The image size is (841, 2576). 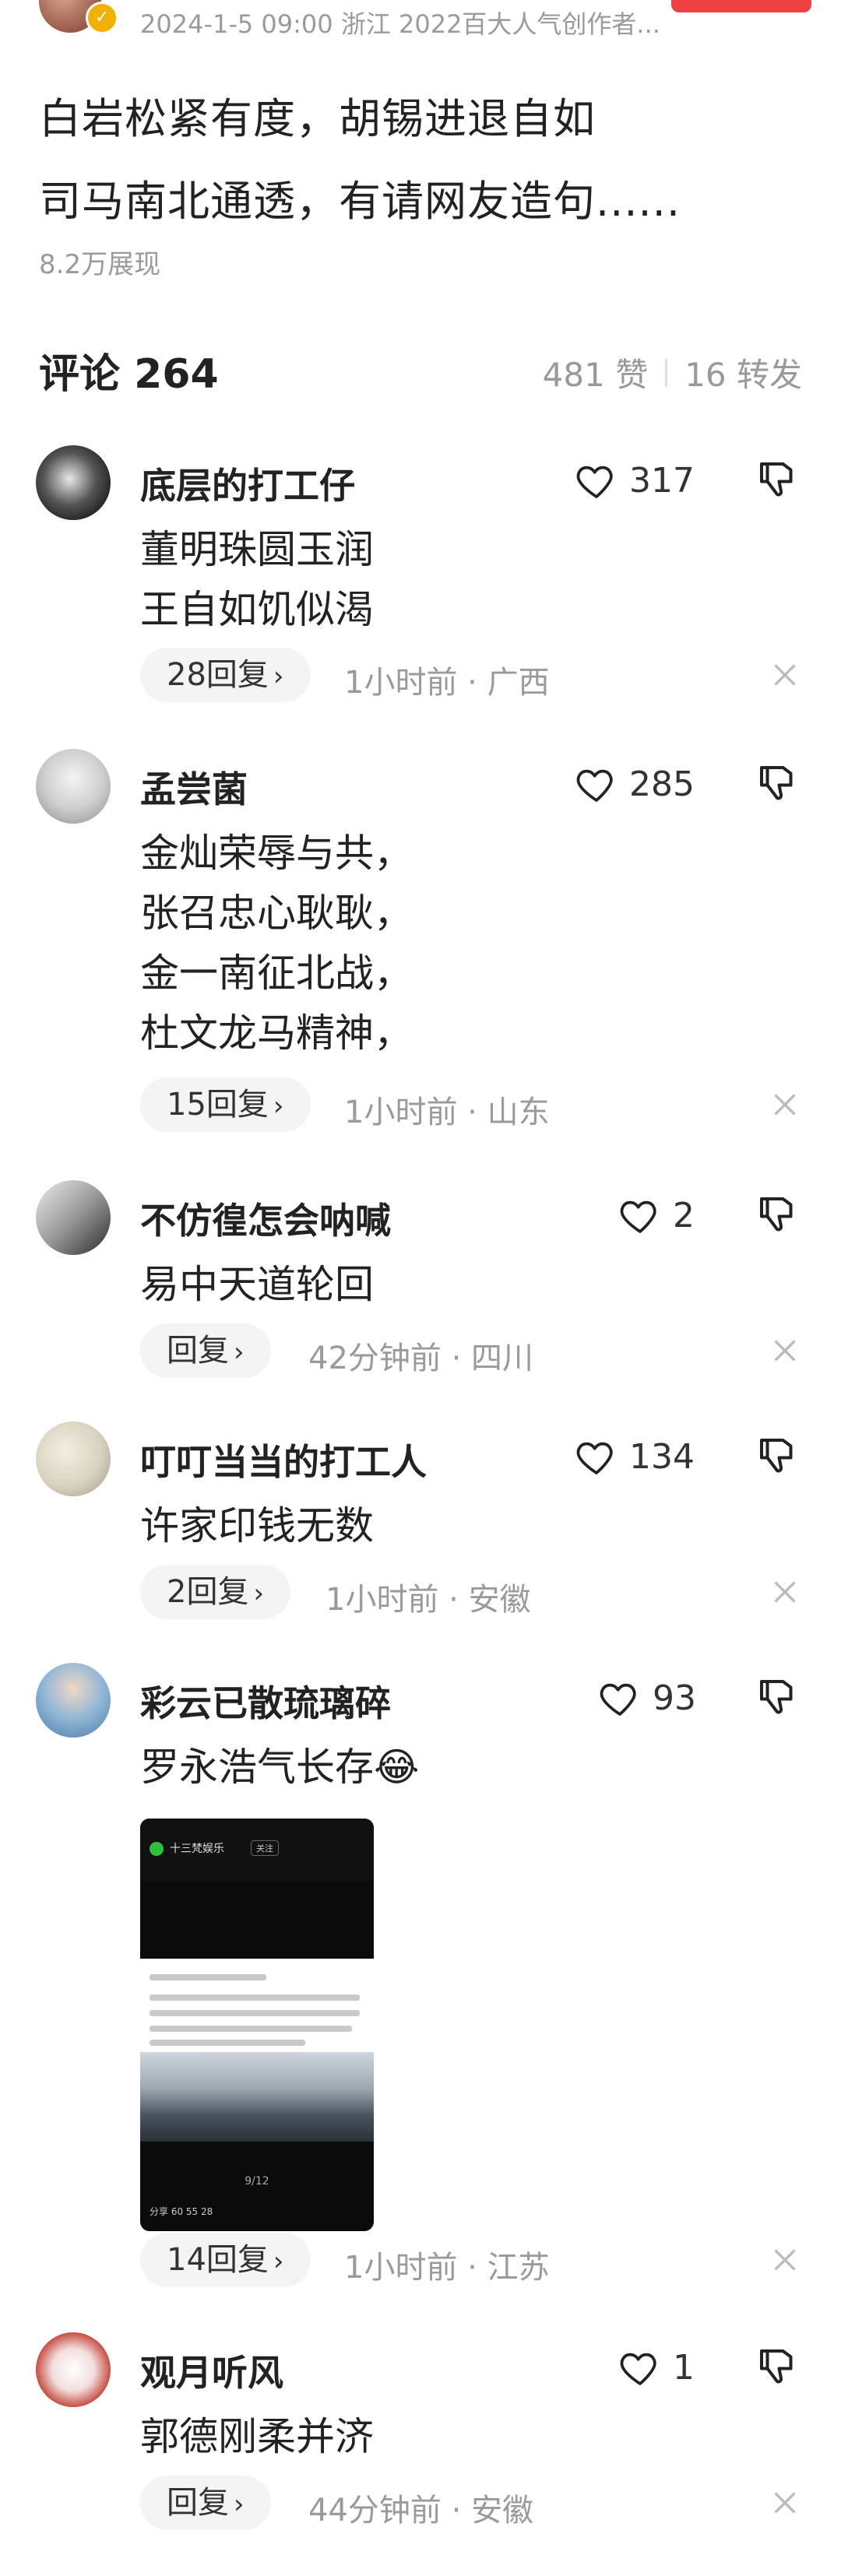 I want to click on follow-button, so click(x=741, y=6).